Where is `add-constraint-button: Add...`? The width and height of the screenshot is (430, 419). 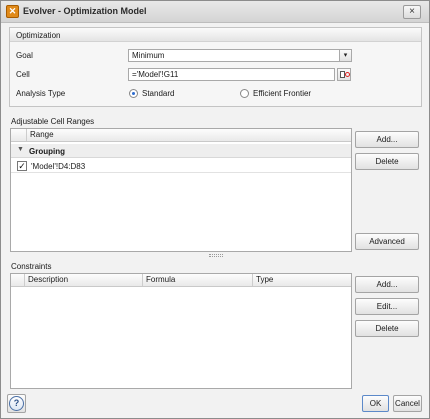
add-constraint-button: Add... is located at coordinates (387, 284).